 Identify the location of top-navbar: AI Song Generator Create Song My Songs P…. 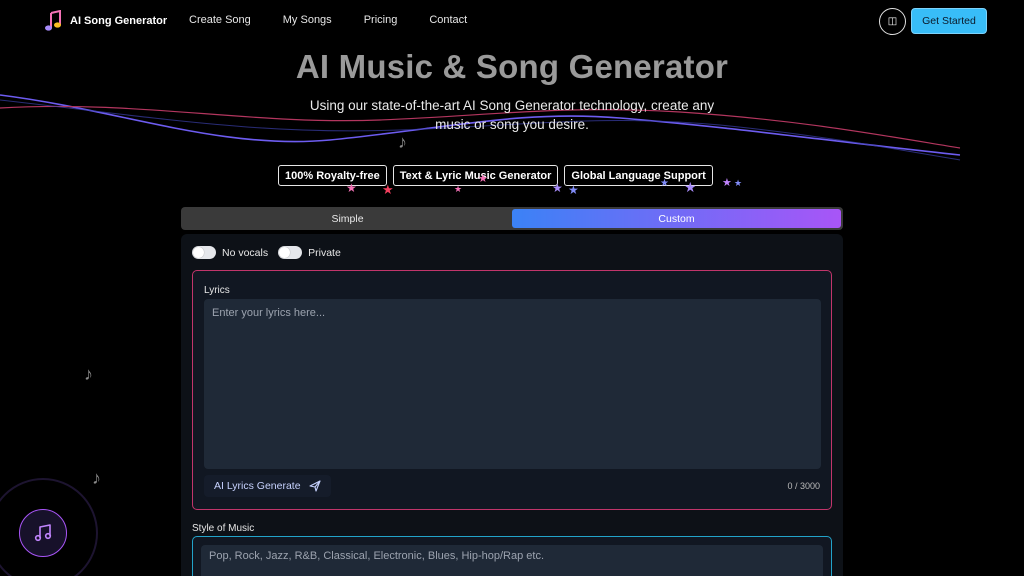
(512, 21).